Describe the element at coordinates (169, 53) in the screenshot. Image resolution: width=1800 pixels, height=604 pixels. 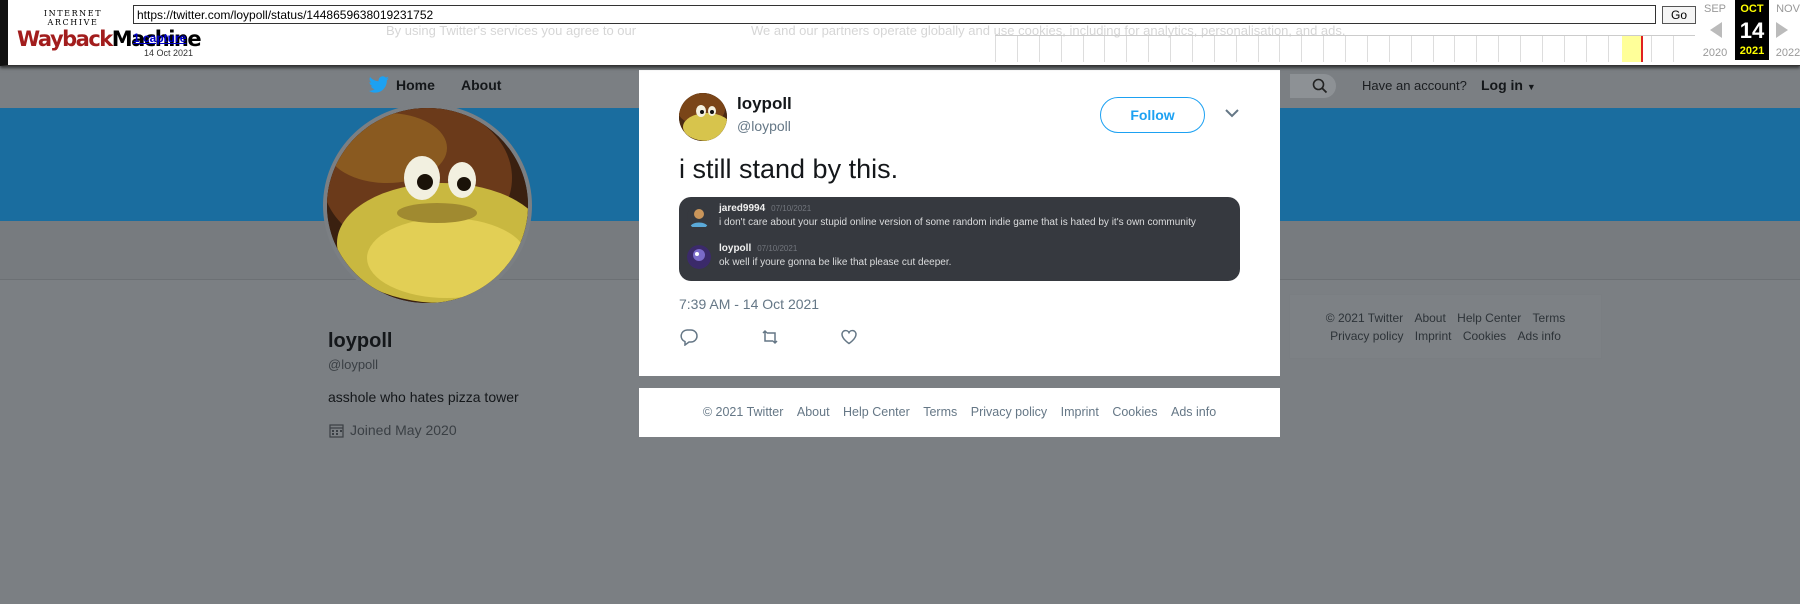
I see `capture-date: 14 Oct 2021` at that location.